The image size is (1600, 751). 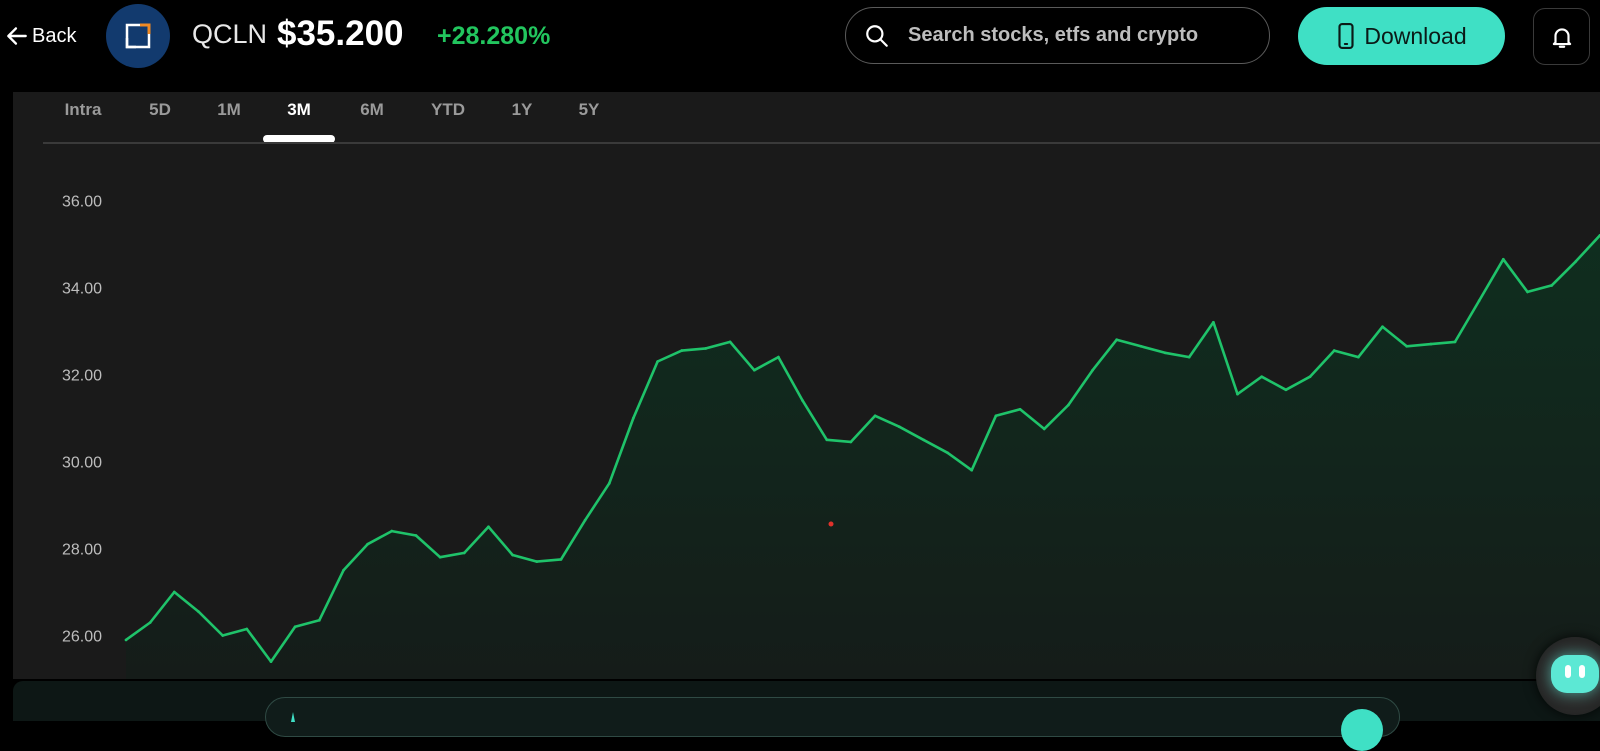 What do you see at coordinates (82, 376) in the screenshot?
I see `y-tick-label: 32.00` at bounding box center [82, 376].